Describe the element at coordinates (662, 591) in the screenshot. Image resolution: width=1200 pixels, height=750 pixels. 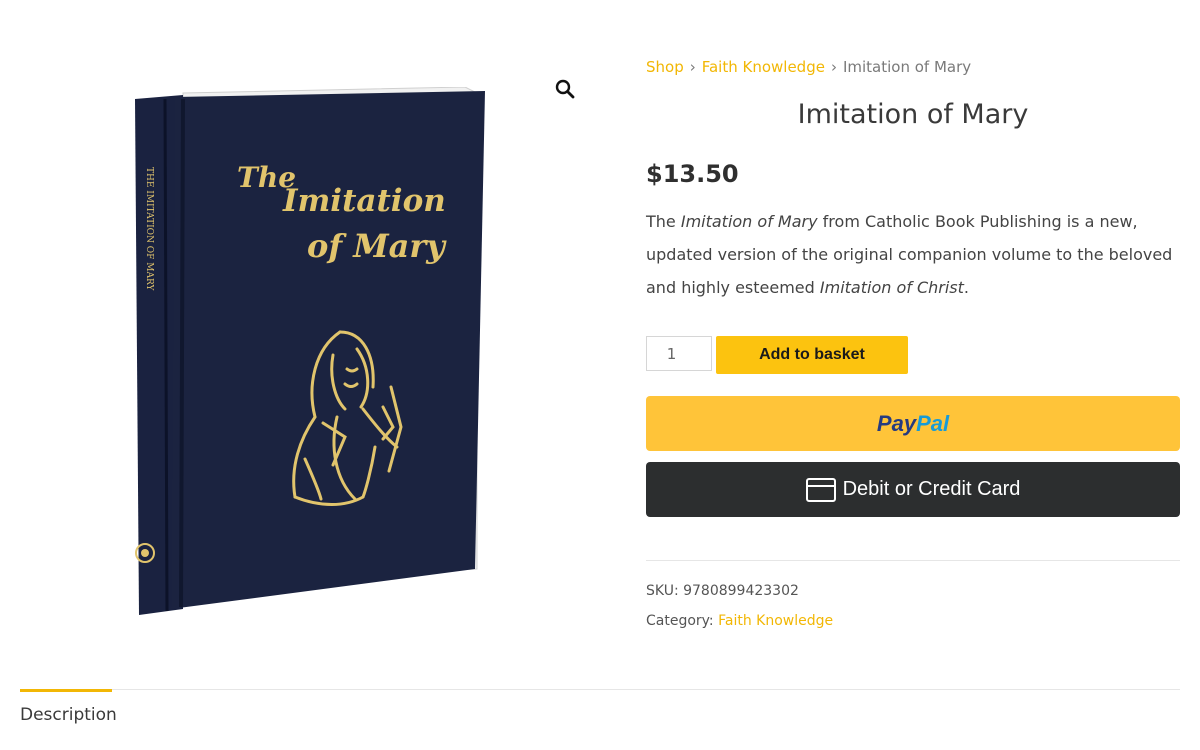
I see `sku-label: SKU:` at that location.